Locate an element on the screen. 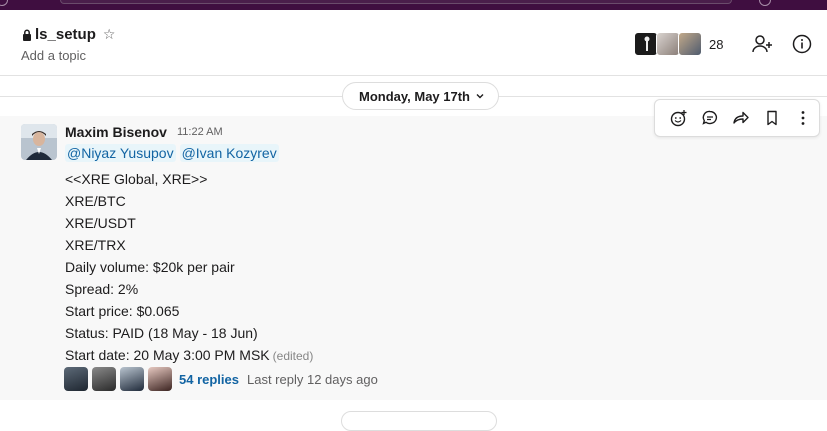  channel-name-button: ls_setup ☆ is located at coordinates (68, 34).